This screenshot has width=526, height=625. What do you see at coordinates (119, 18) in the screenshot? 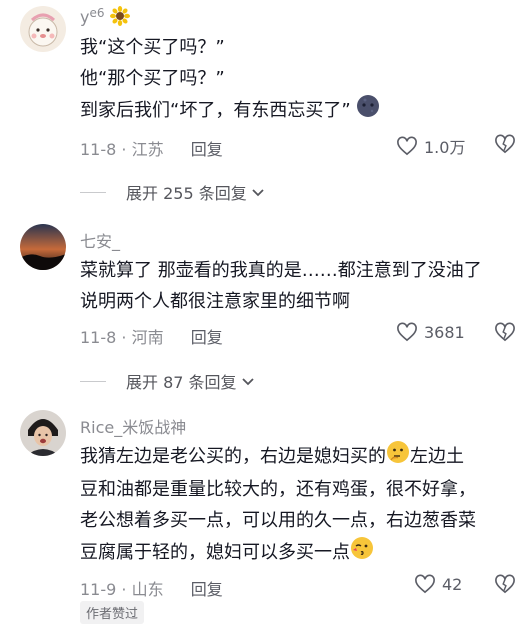
I see `sunflower-icon` at bounding box center [119, 18].